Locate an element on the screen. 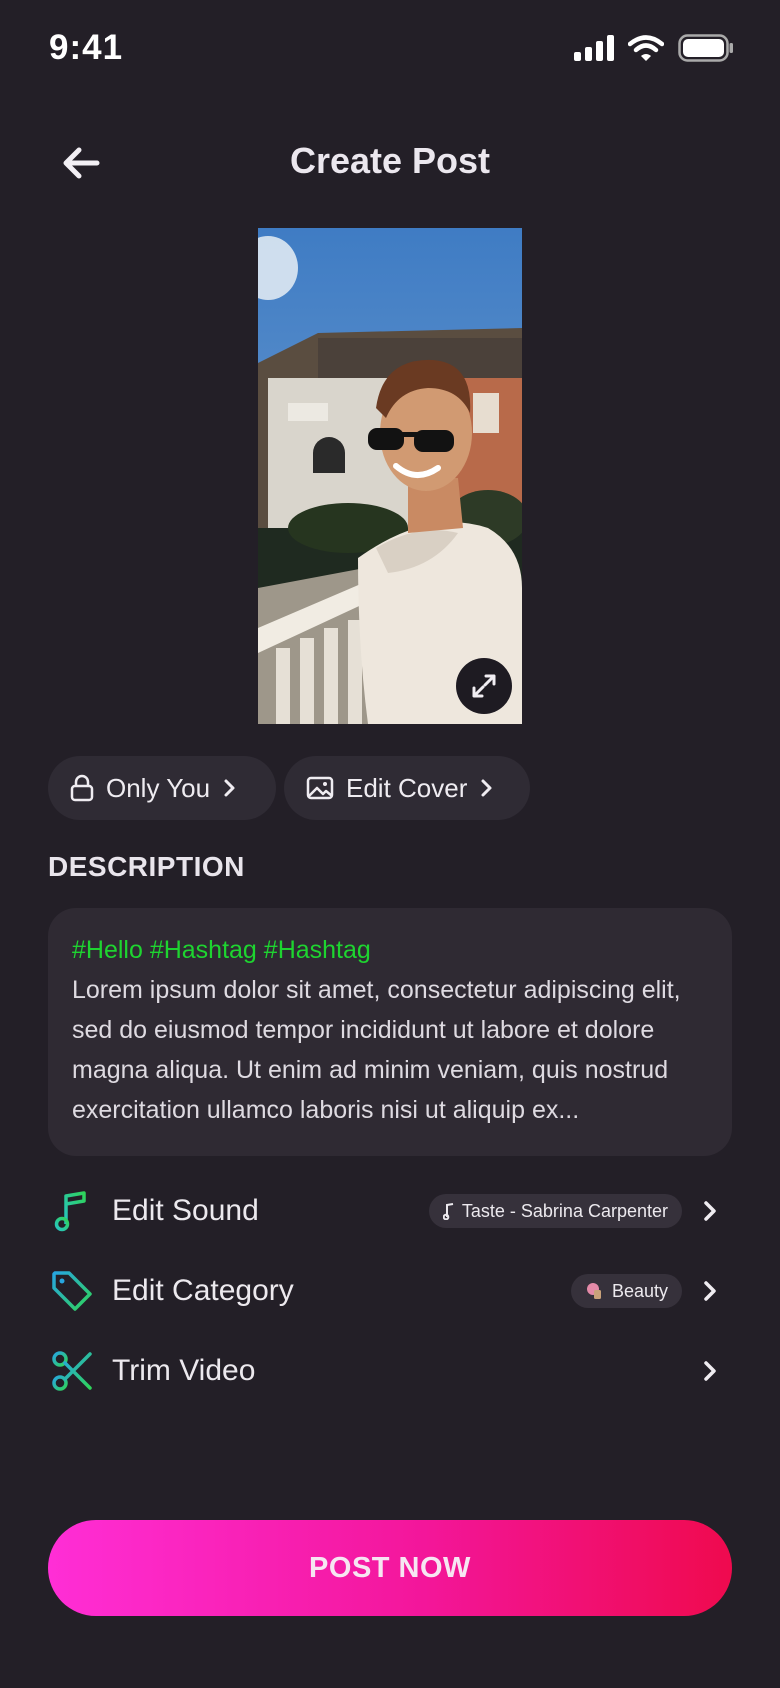 This screenshot has width=780, height=1688. trim-video-label: Trim Video is located at coordinates (184, 1370).